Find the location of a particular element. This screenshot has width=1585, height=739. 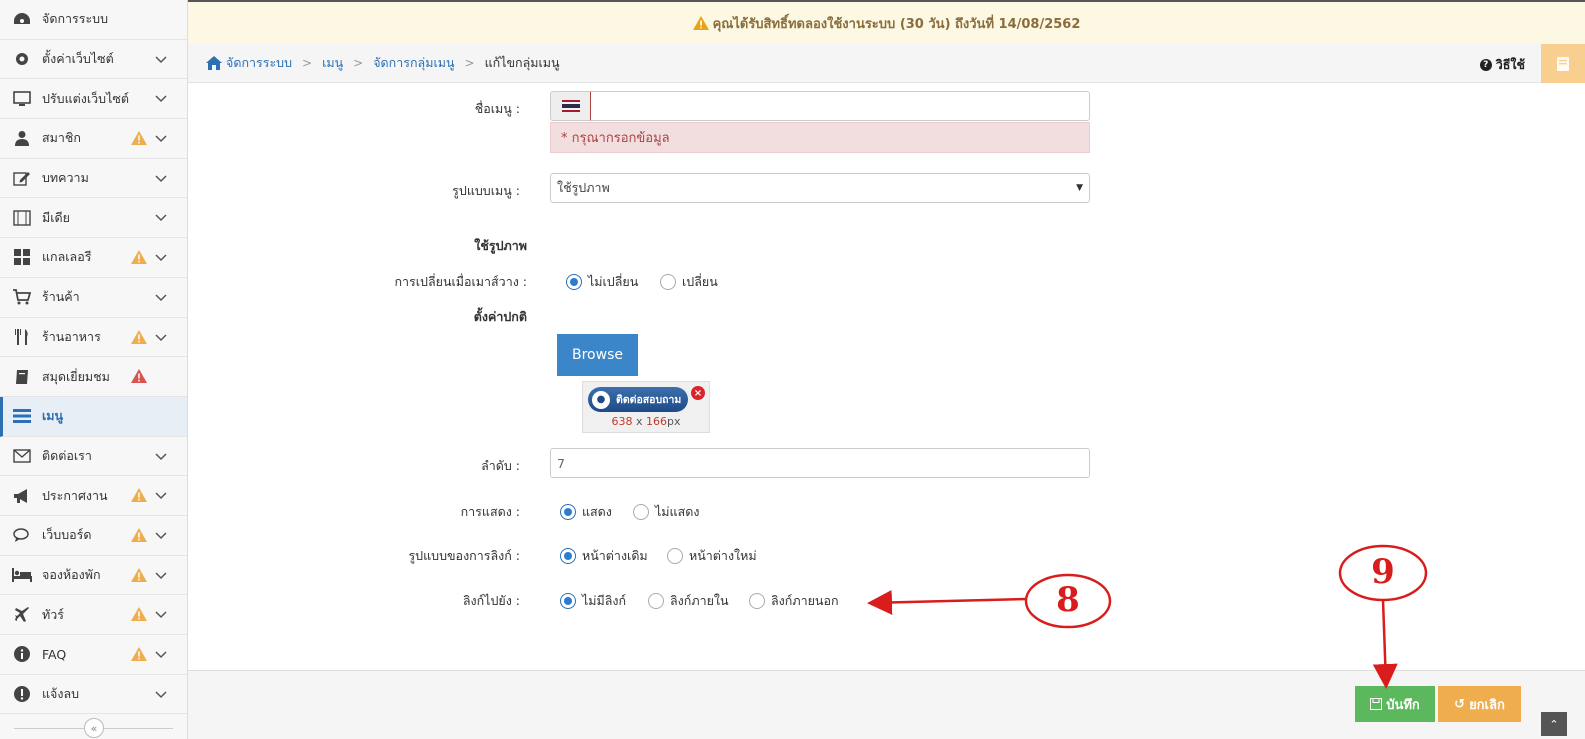

breadcrumb-home: จัดการระบบ is located at coordinates (249, 63).